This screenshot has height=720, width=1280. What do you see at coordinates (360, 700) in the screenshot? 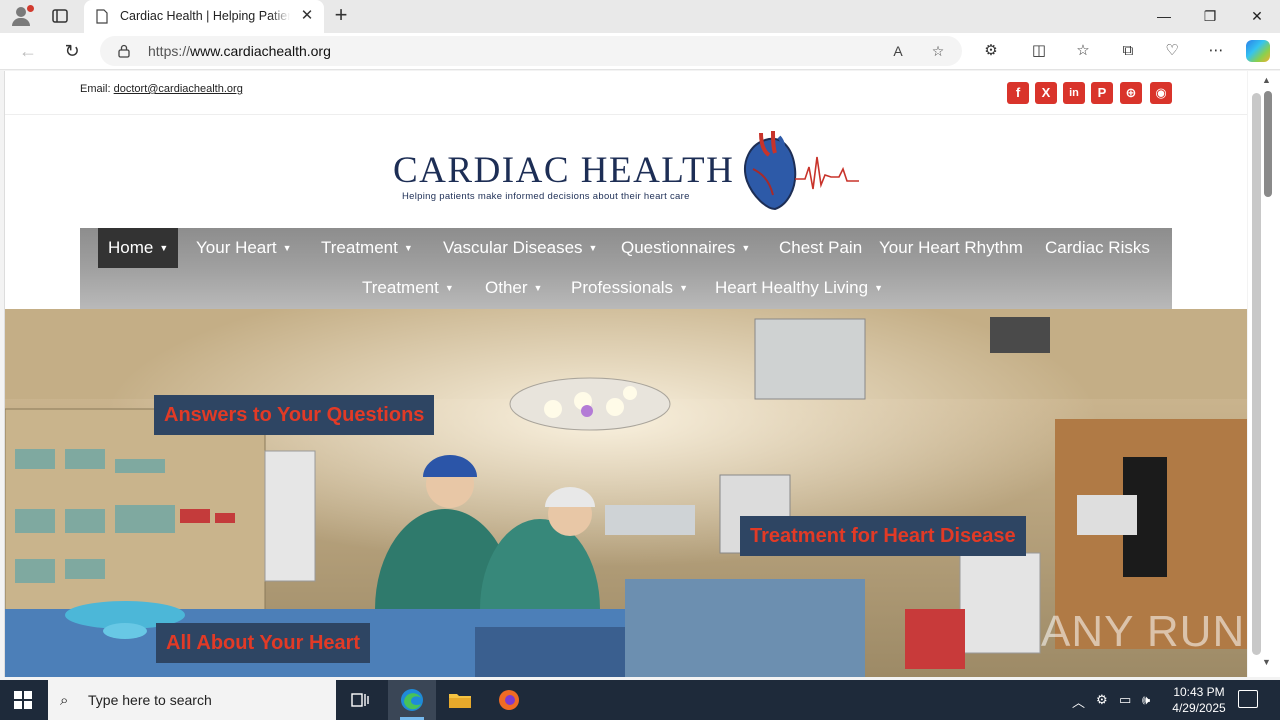
I see `task-view-icon` at bounding box center [360, 700].